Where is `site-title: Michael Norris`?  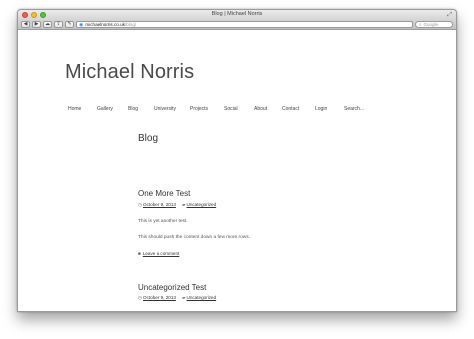 site-title: Michael Norris is located at coordinates (129, 72).